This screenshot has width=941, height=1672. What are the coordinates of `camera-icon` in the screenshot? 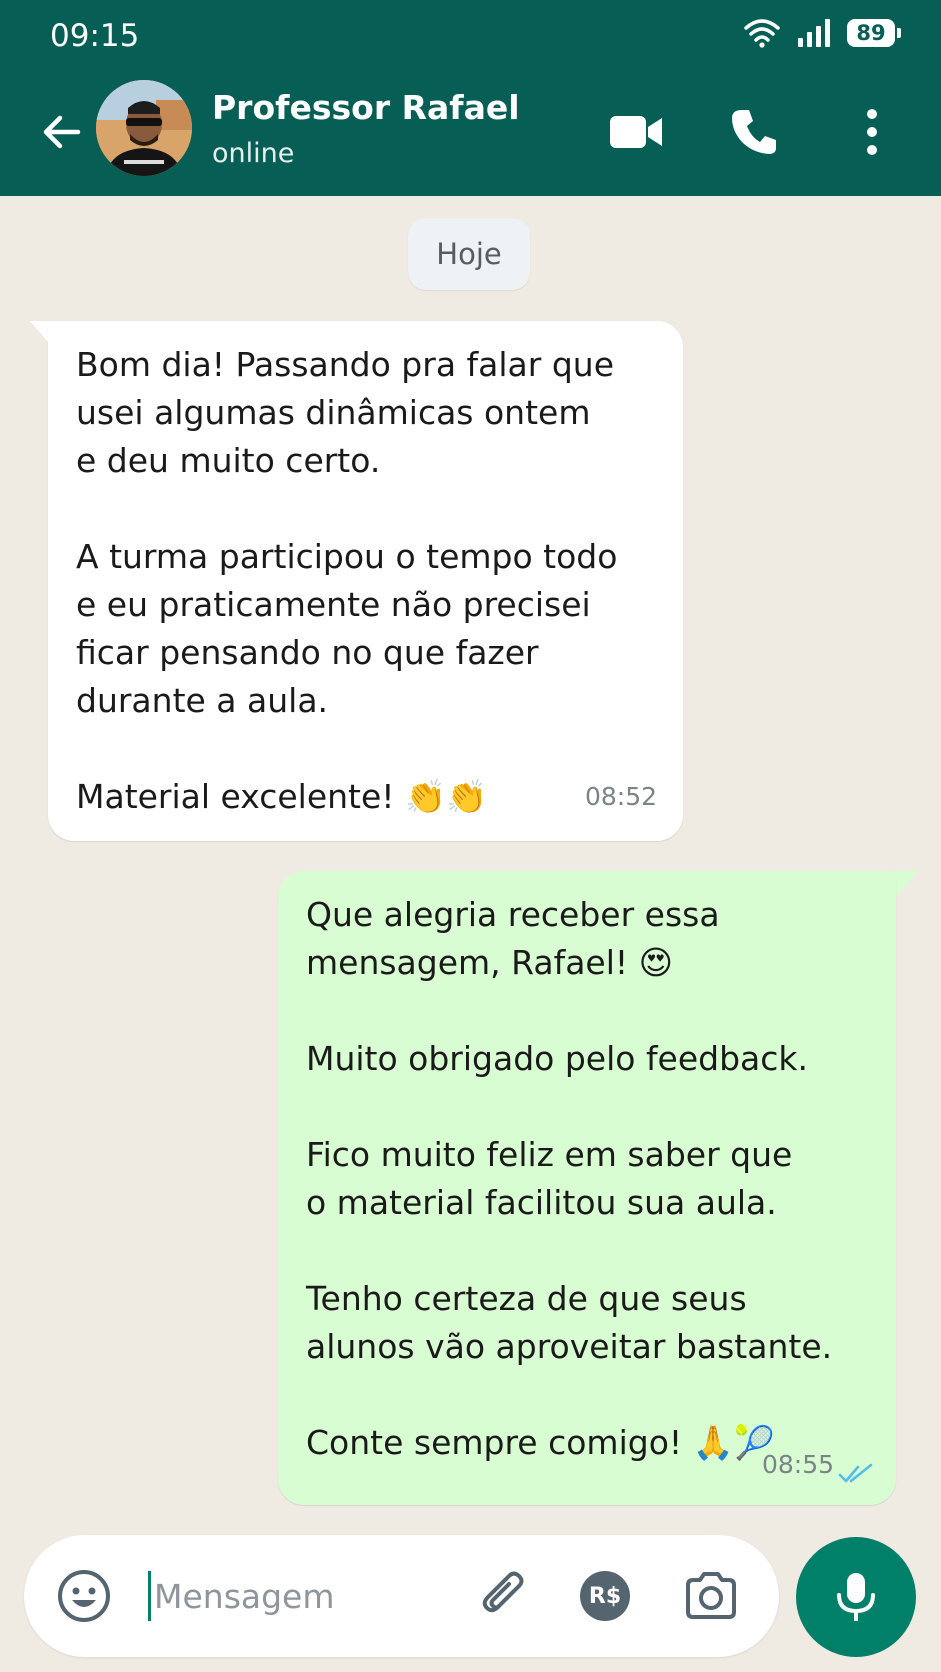 It's located at (711, 1595).